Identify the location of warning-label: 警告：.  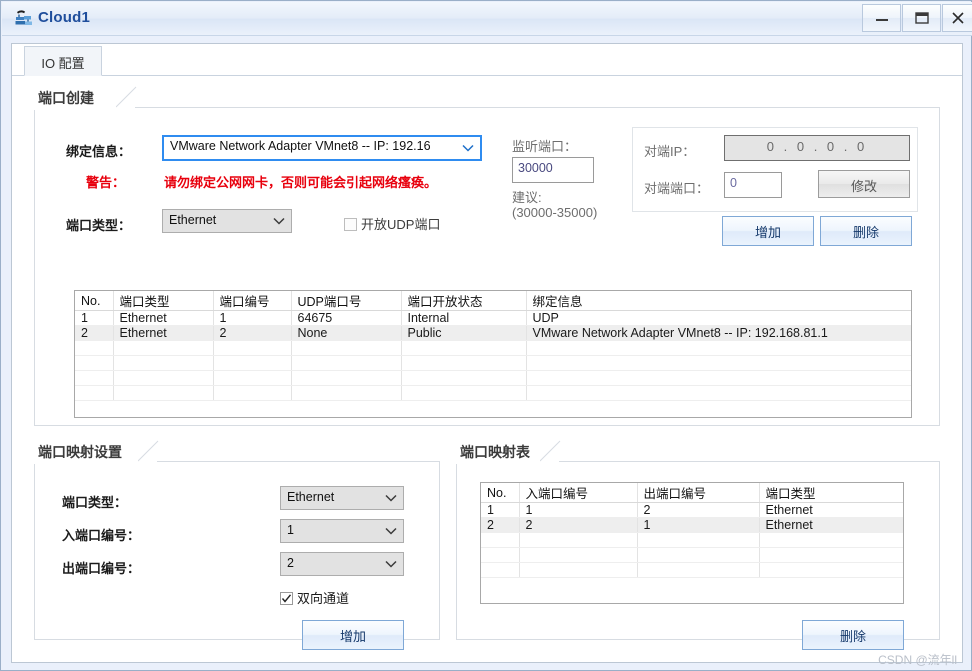
(106, 182).